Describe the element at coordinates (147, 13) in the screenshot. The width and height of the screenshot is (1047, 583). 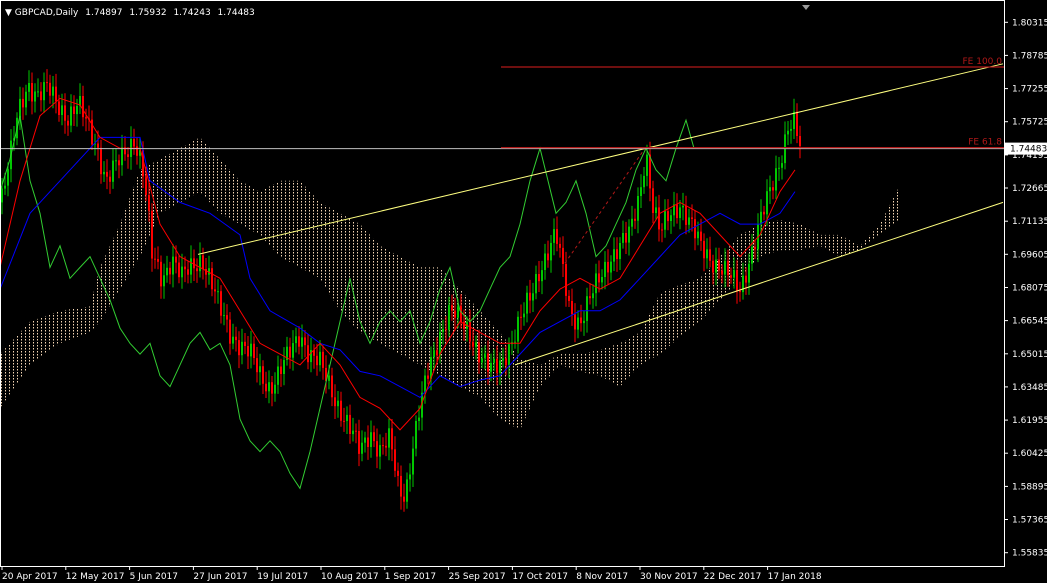
I see `high-value: 1.75932` at that location.